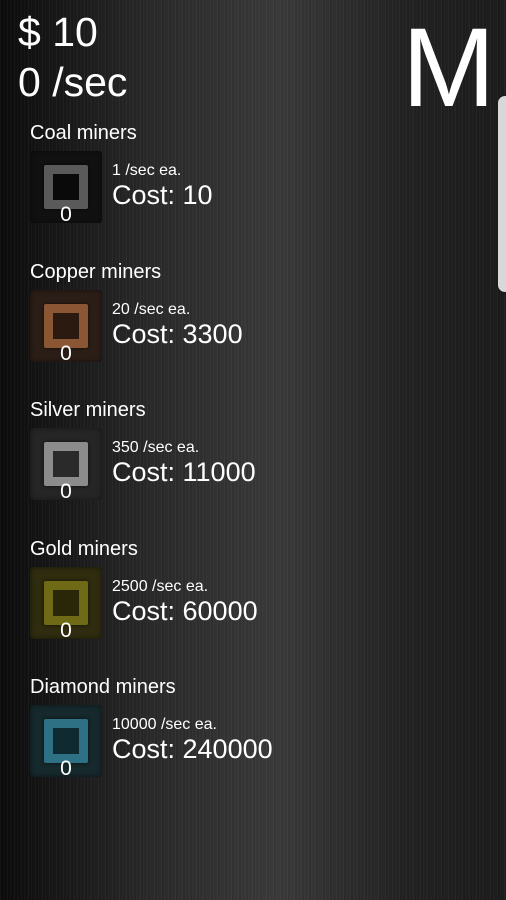  I want to click on miner-rate: 350 /sec ea., so click(156, 447).